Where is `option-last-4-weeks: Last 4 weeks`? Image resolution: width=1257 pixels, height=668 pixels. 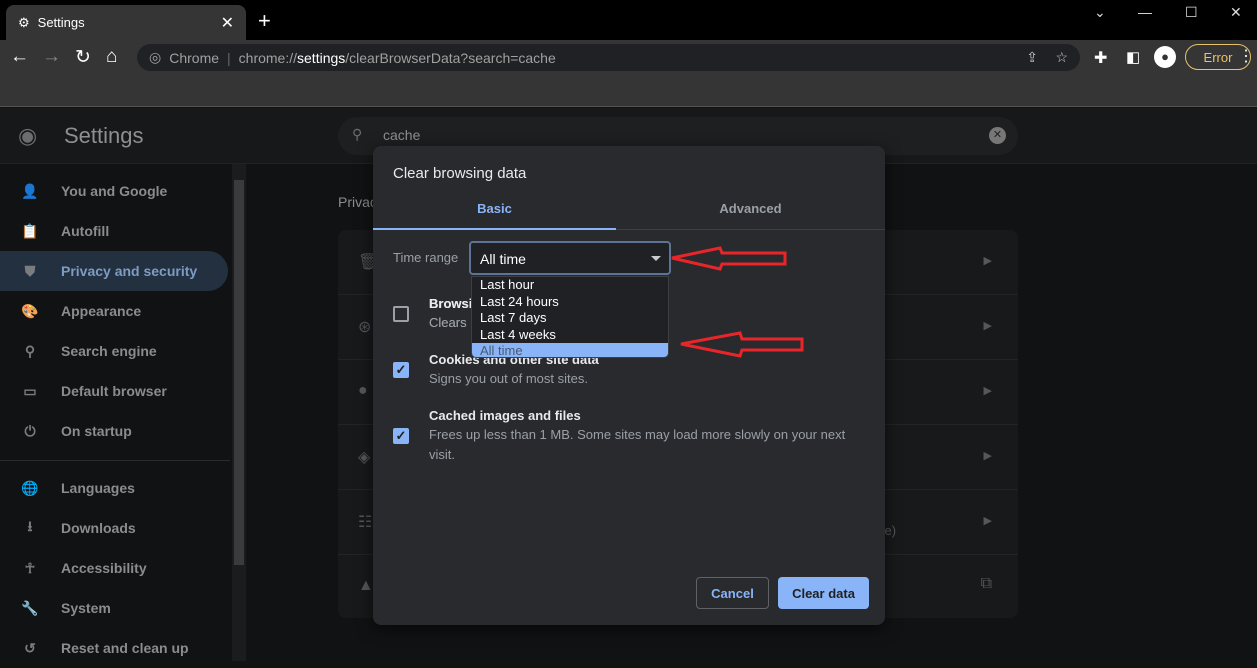
option-last-4-weeks: Last 4 weeks is located at coordinates (570, 335).